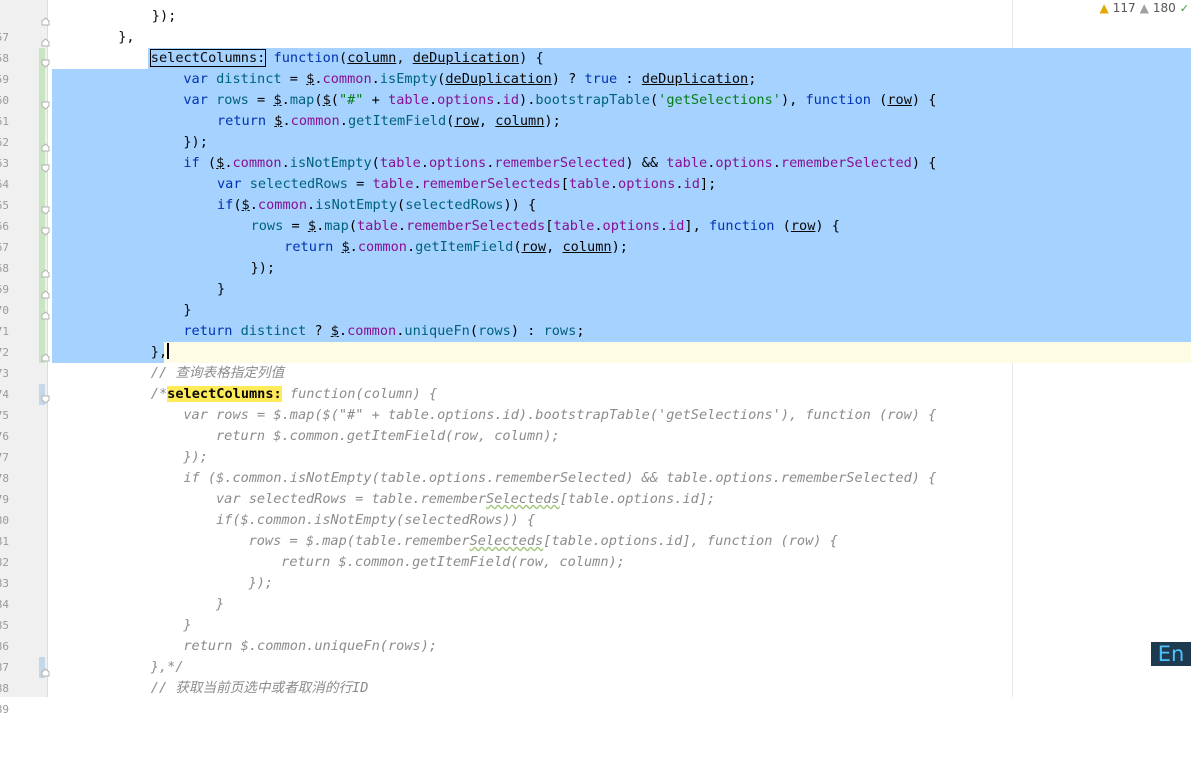 Image resolution: width=1191 pixels, height=783 pixels. I want to click on code-line: 89 // 获取当前页选中或者取消的行ID, so click(595, 688).